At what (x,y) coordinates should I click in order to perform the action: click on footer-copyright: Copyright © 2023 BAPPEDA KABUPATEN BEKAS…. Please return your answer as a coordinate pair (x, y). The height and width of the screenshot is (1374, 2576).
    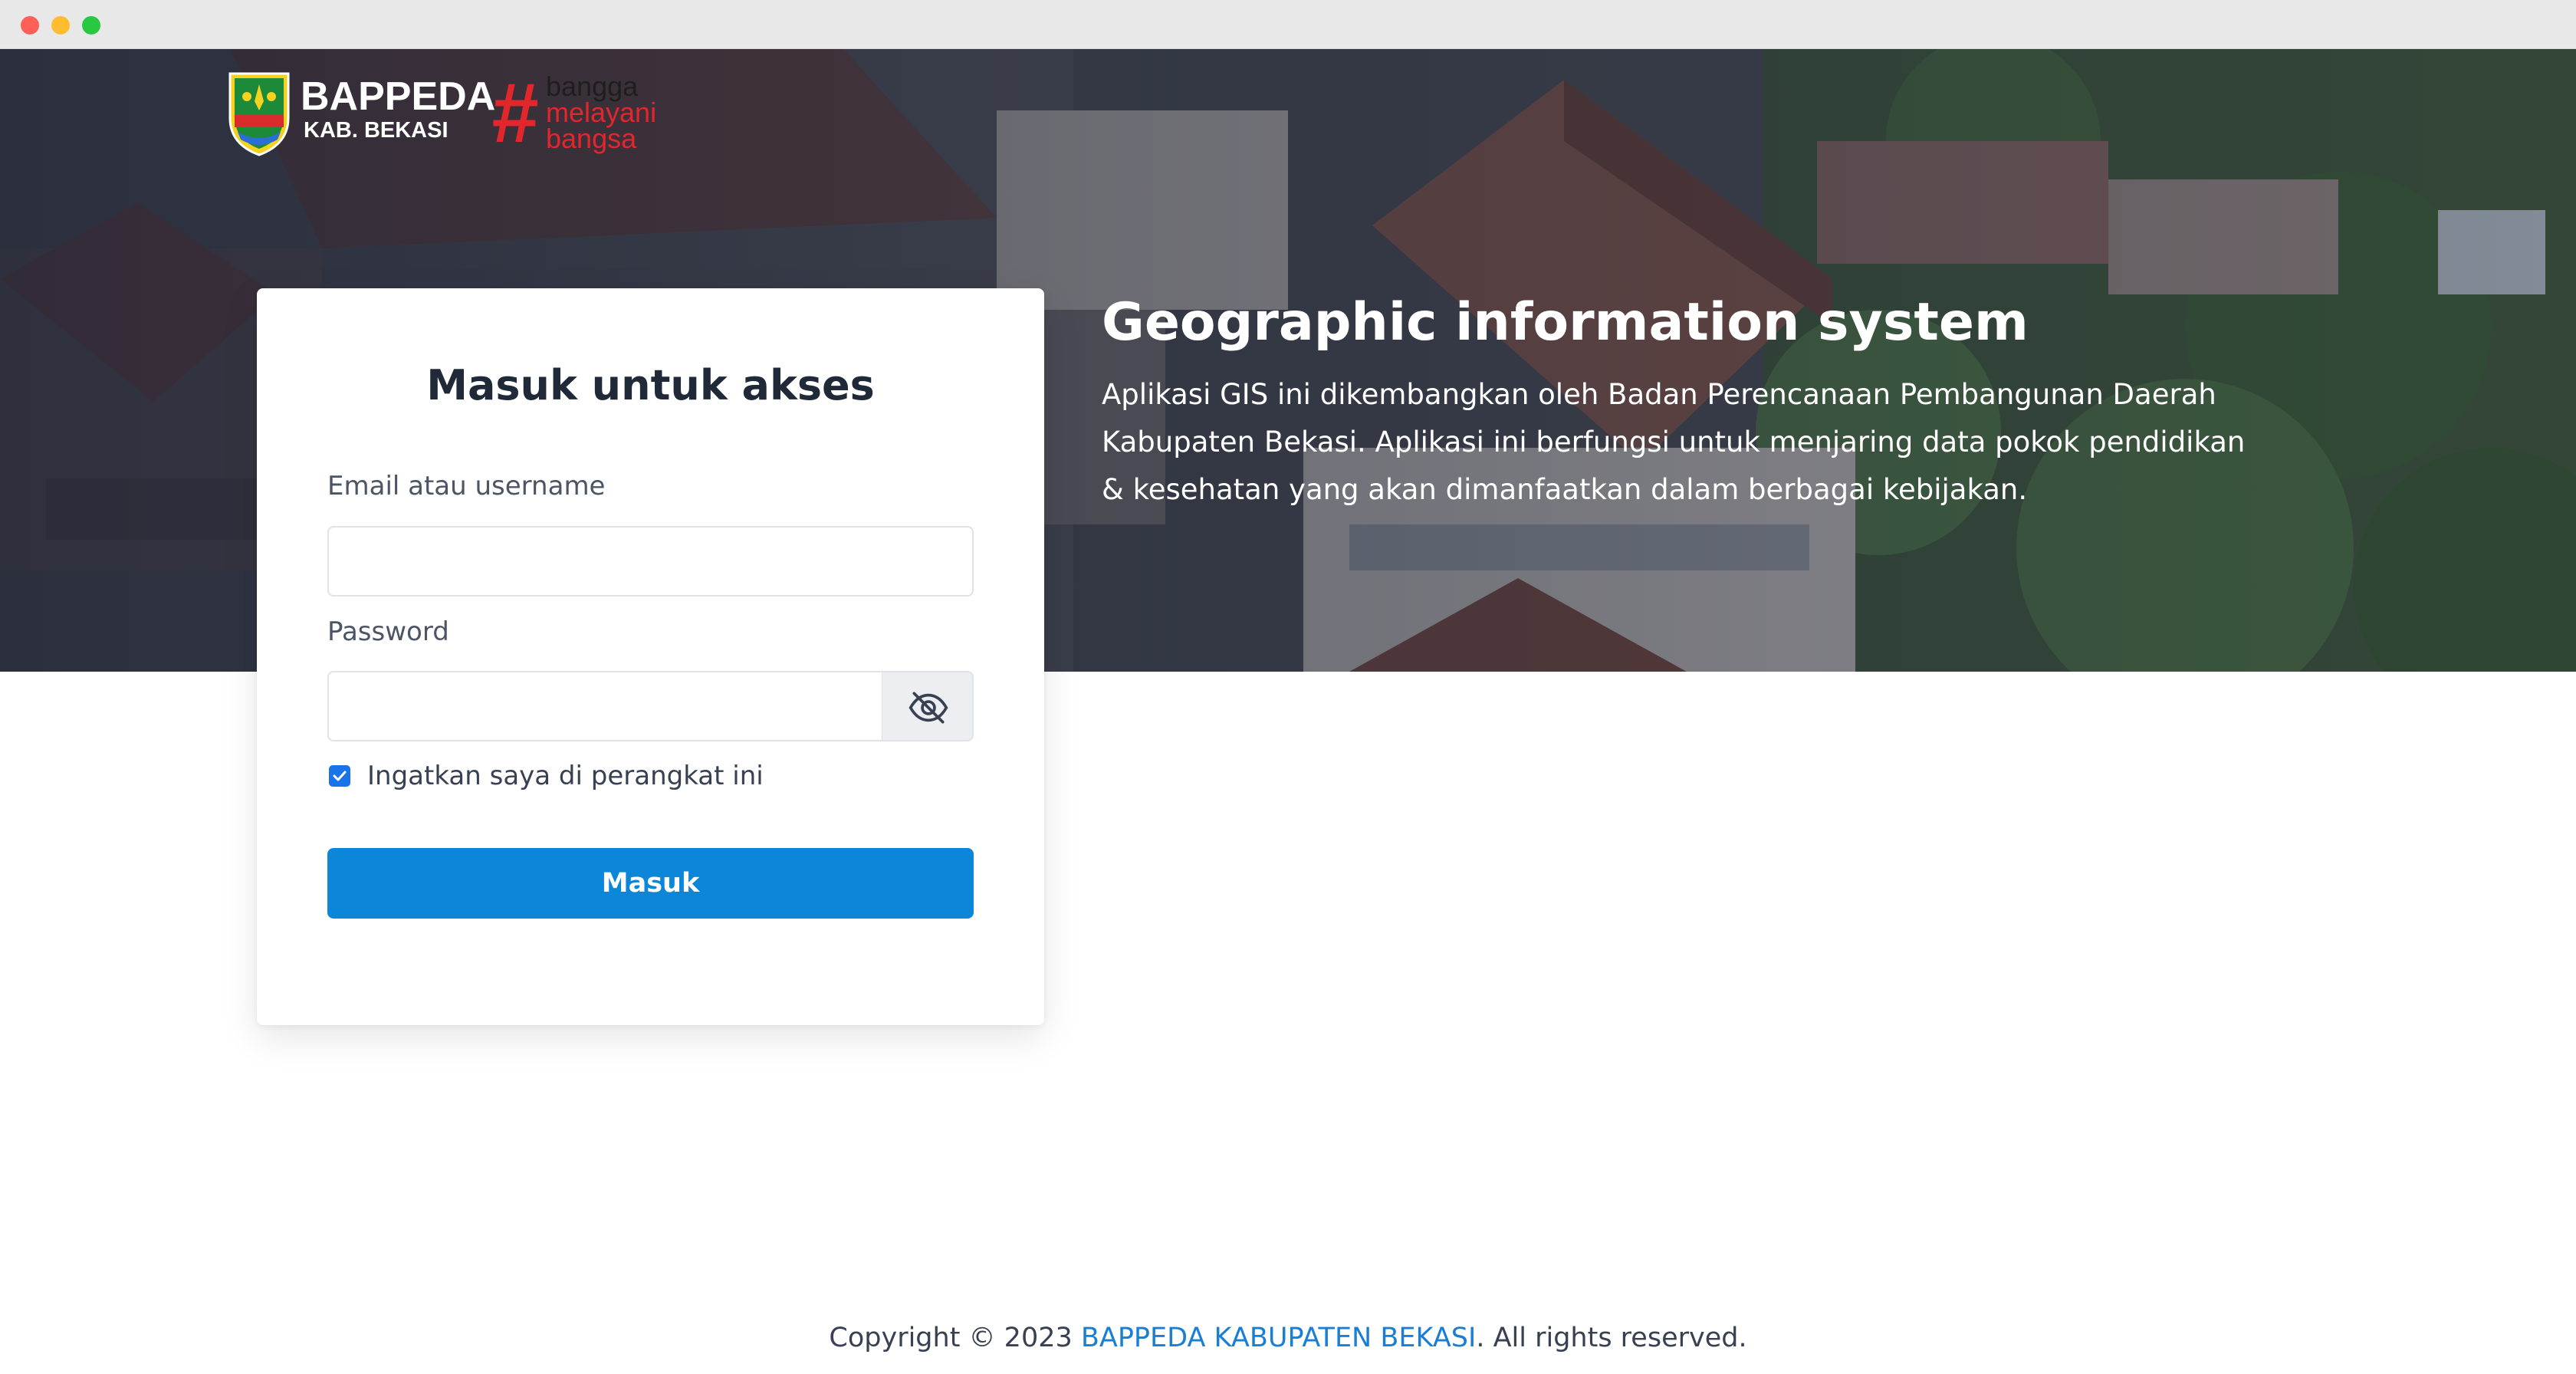
    Looking at the image, I should click on (1288, 1338).